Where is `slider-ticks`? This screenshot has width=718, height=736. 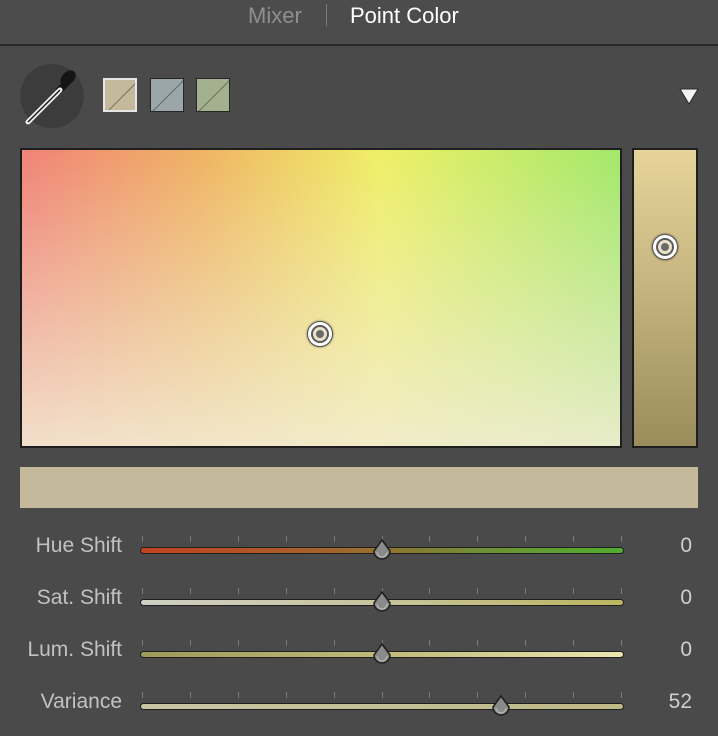
slider-ticks is located at coordinates (382, 696).